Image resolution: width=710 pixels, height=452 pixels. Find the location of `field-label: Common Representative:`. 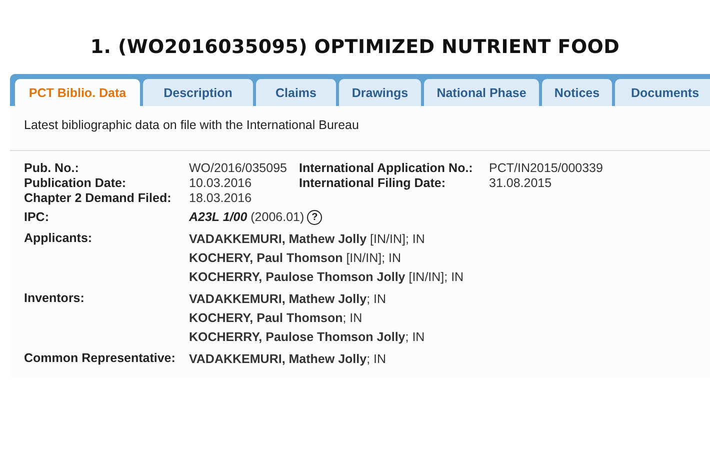

field-label: Common Representative: is located at coordinates (100, 358).